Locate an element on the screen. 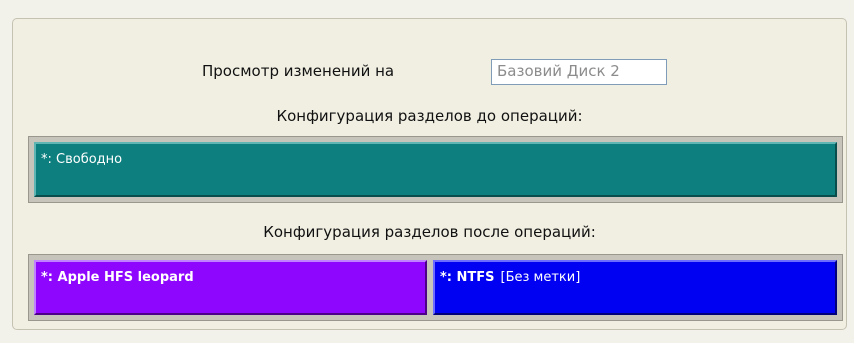 Image resolution: width=854 pixels, height=343 pixels. partition-type: *: NTFS is located at coordinates (467, 277).